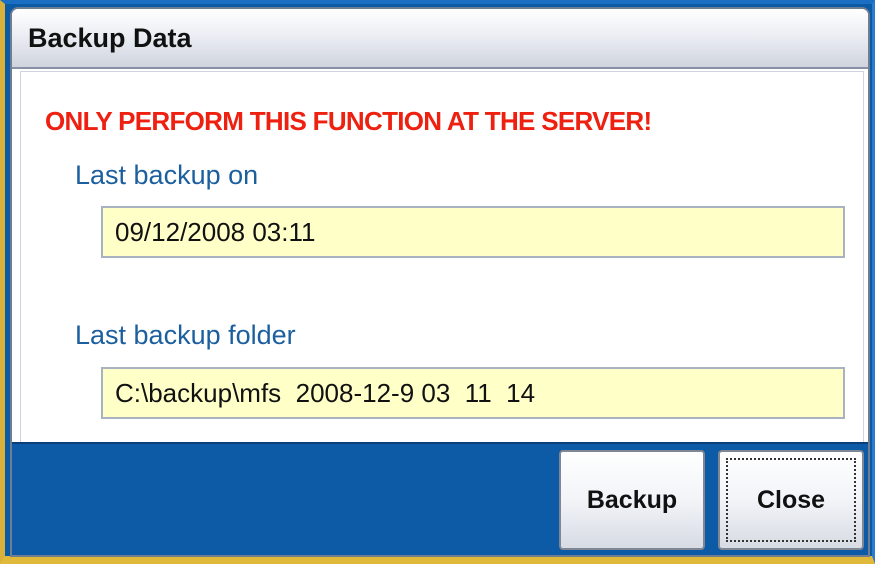  Describe the element at coordinates (473, 393) in the screenshot. I see `last-backup-folder-field` at that location.